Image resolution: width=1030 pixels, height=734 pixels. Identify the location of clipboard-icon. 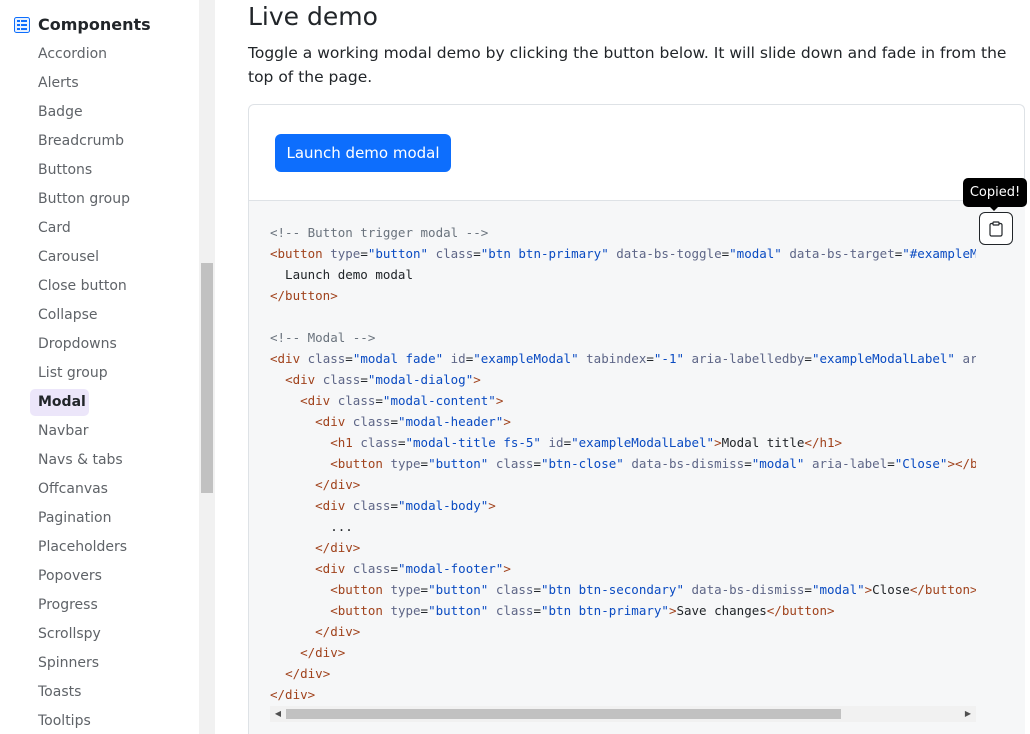
(996, 228).